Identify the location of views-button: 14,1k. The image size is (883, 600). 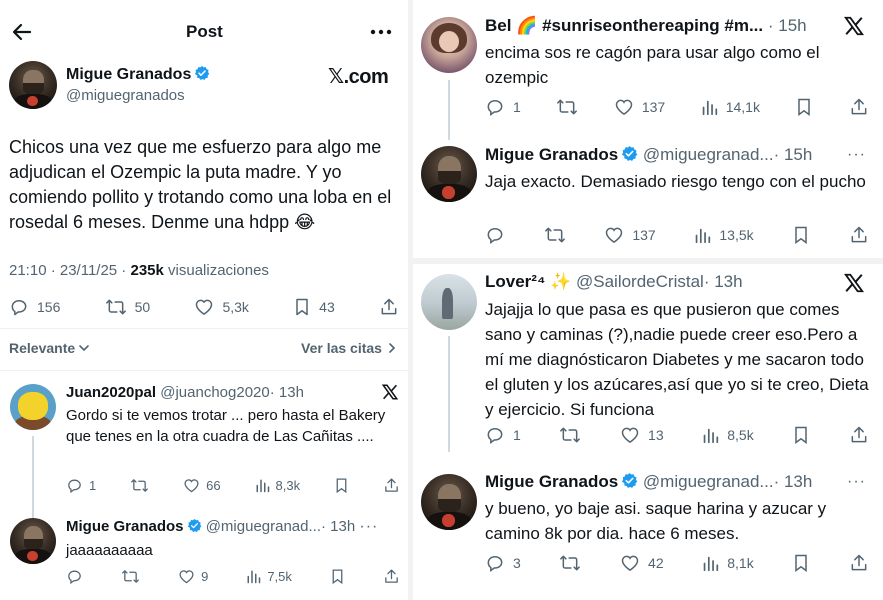
(730, 107).